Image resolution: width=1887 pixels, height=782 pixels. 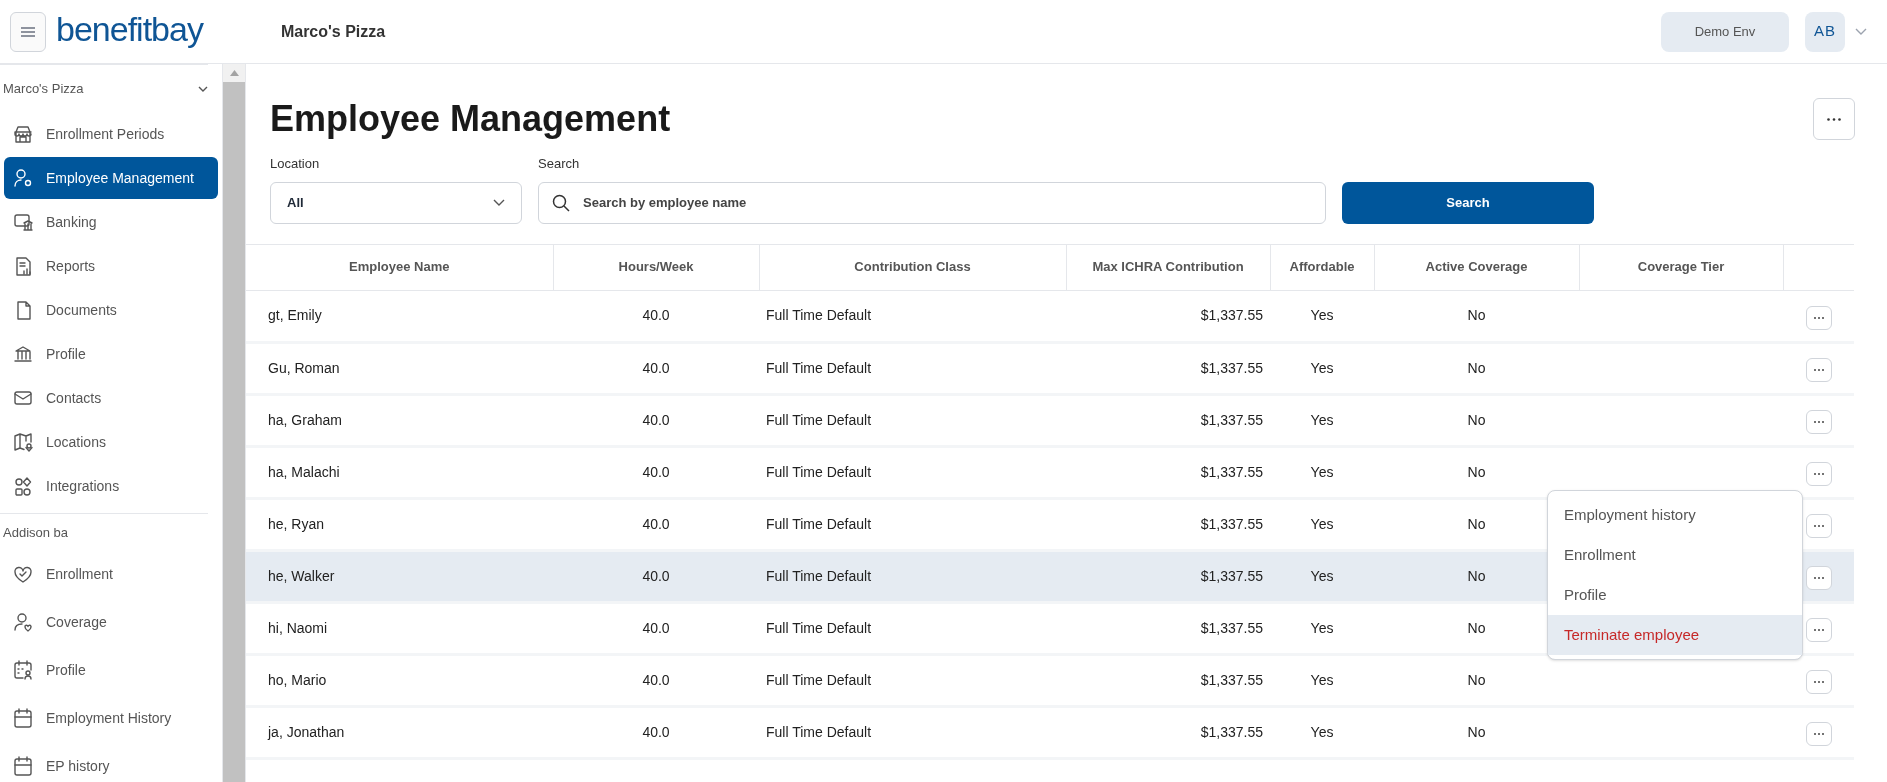 I want to click on sidebar-item: Contacts, so click(x=111, y=398).